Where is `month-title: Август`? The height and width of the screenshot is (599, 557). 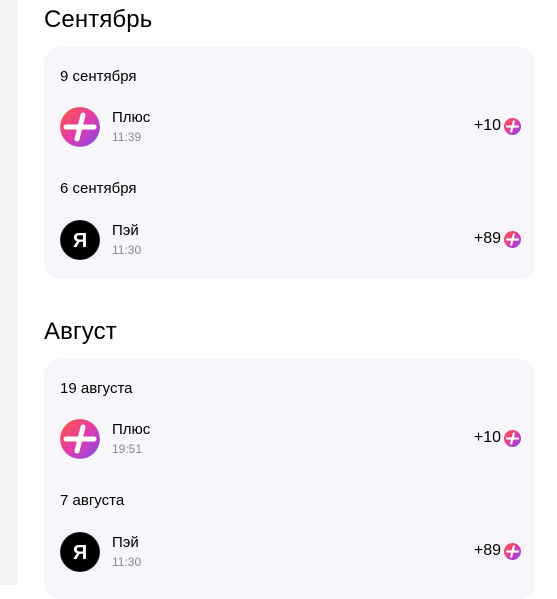
month-title: Август is located at coordinates (80, 331).